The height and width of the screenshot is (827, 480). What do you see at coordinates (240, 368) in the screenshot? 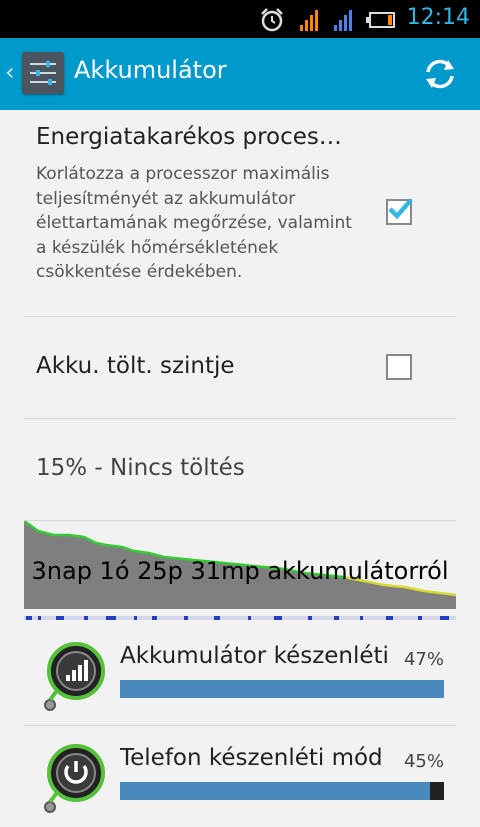
I see `charge-level-setting: Akku. tölt. szintje` at bounding box center [240, 368].